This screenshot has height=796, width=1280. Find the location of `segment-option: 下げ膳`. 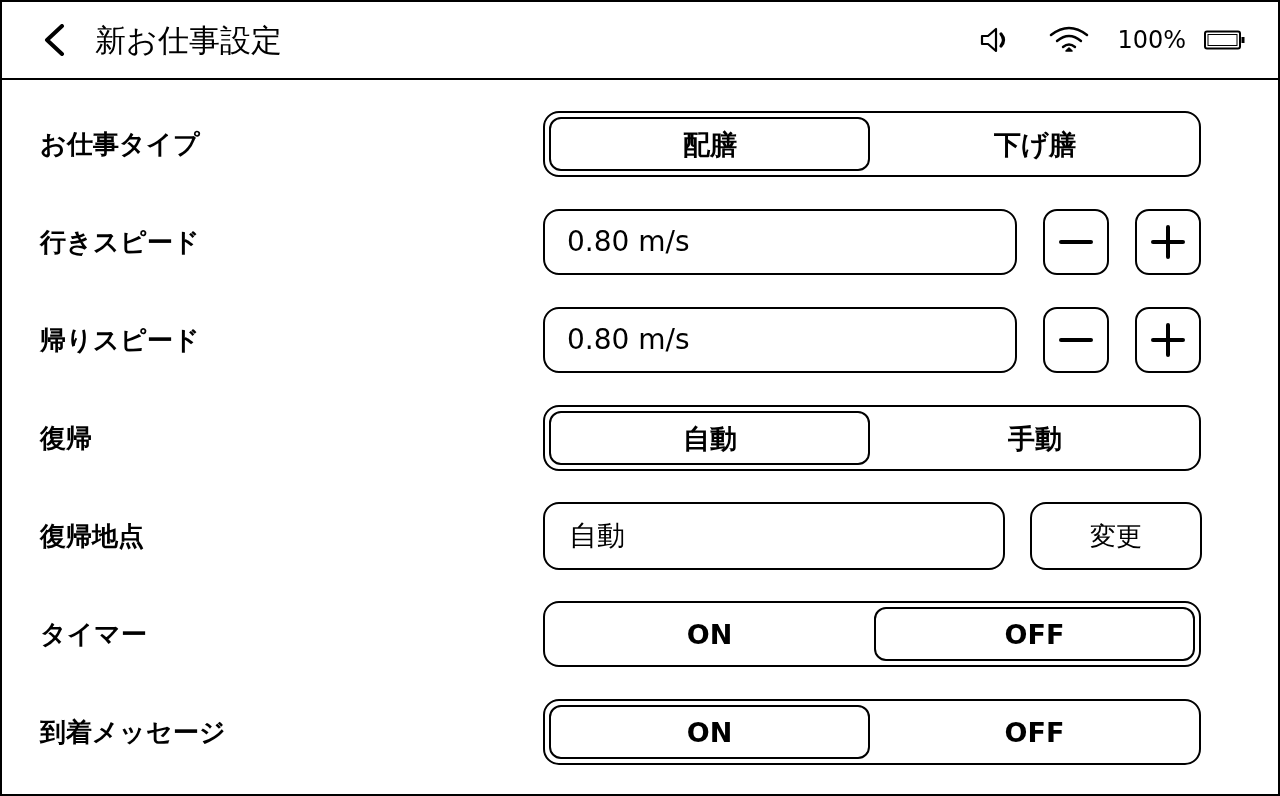

segment-option: 下げ膳 is located at coordinates (1034, 144).